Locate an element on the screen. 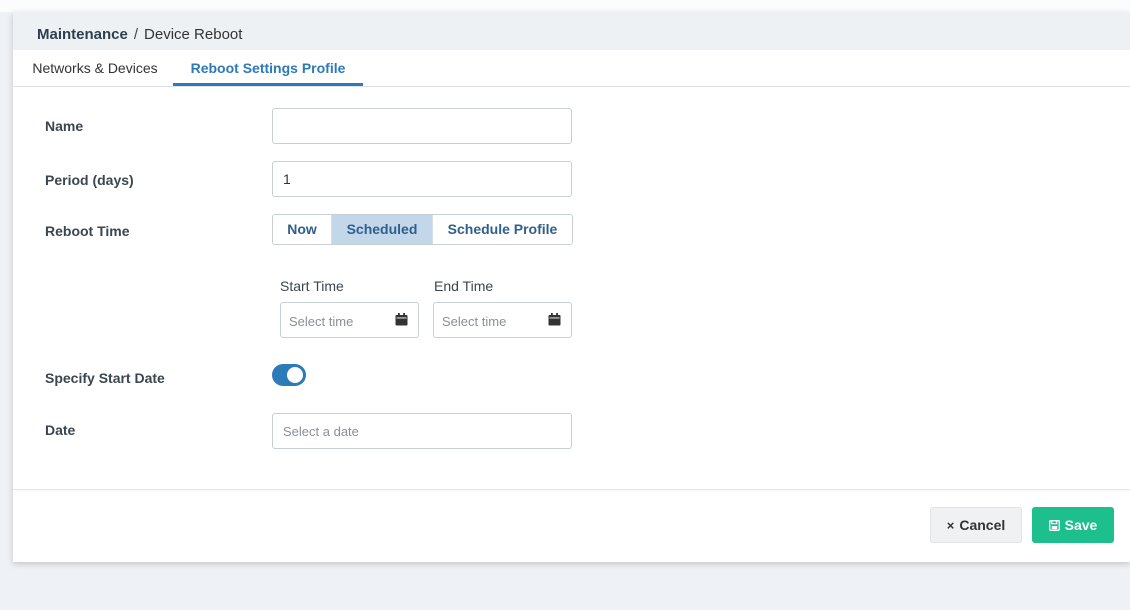 The height and width of the screenshot is (610, 1130). start-time-label: Start Time is located at coordinates (312, 286).